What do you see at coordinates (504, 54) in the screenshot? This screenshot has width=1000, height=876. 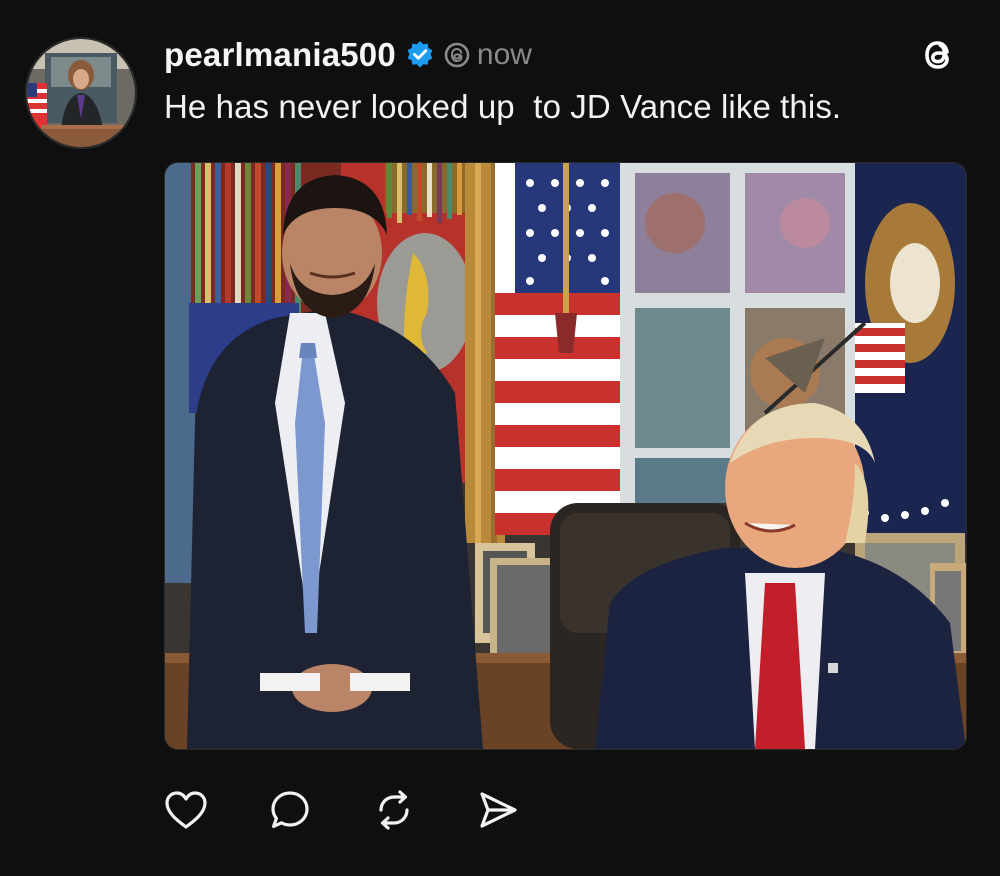 I see `post-timestamp: now` at bounding box center [504, 54].